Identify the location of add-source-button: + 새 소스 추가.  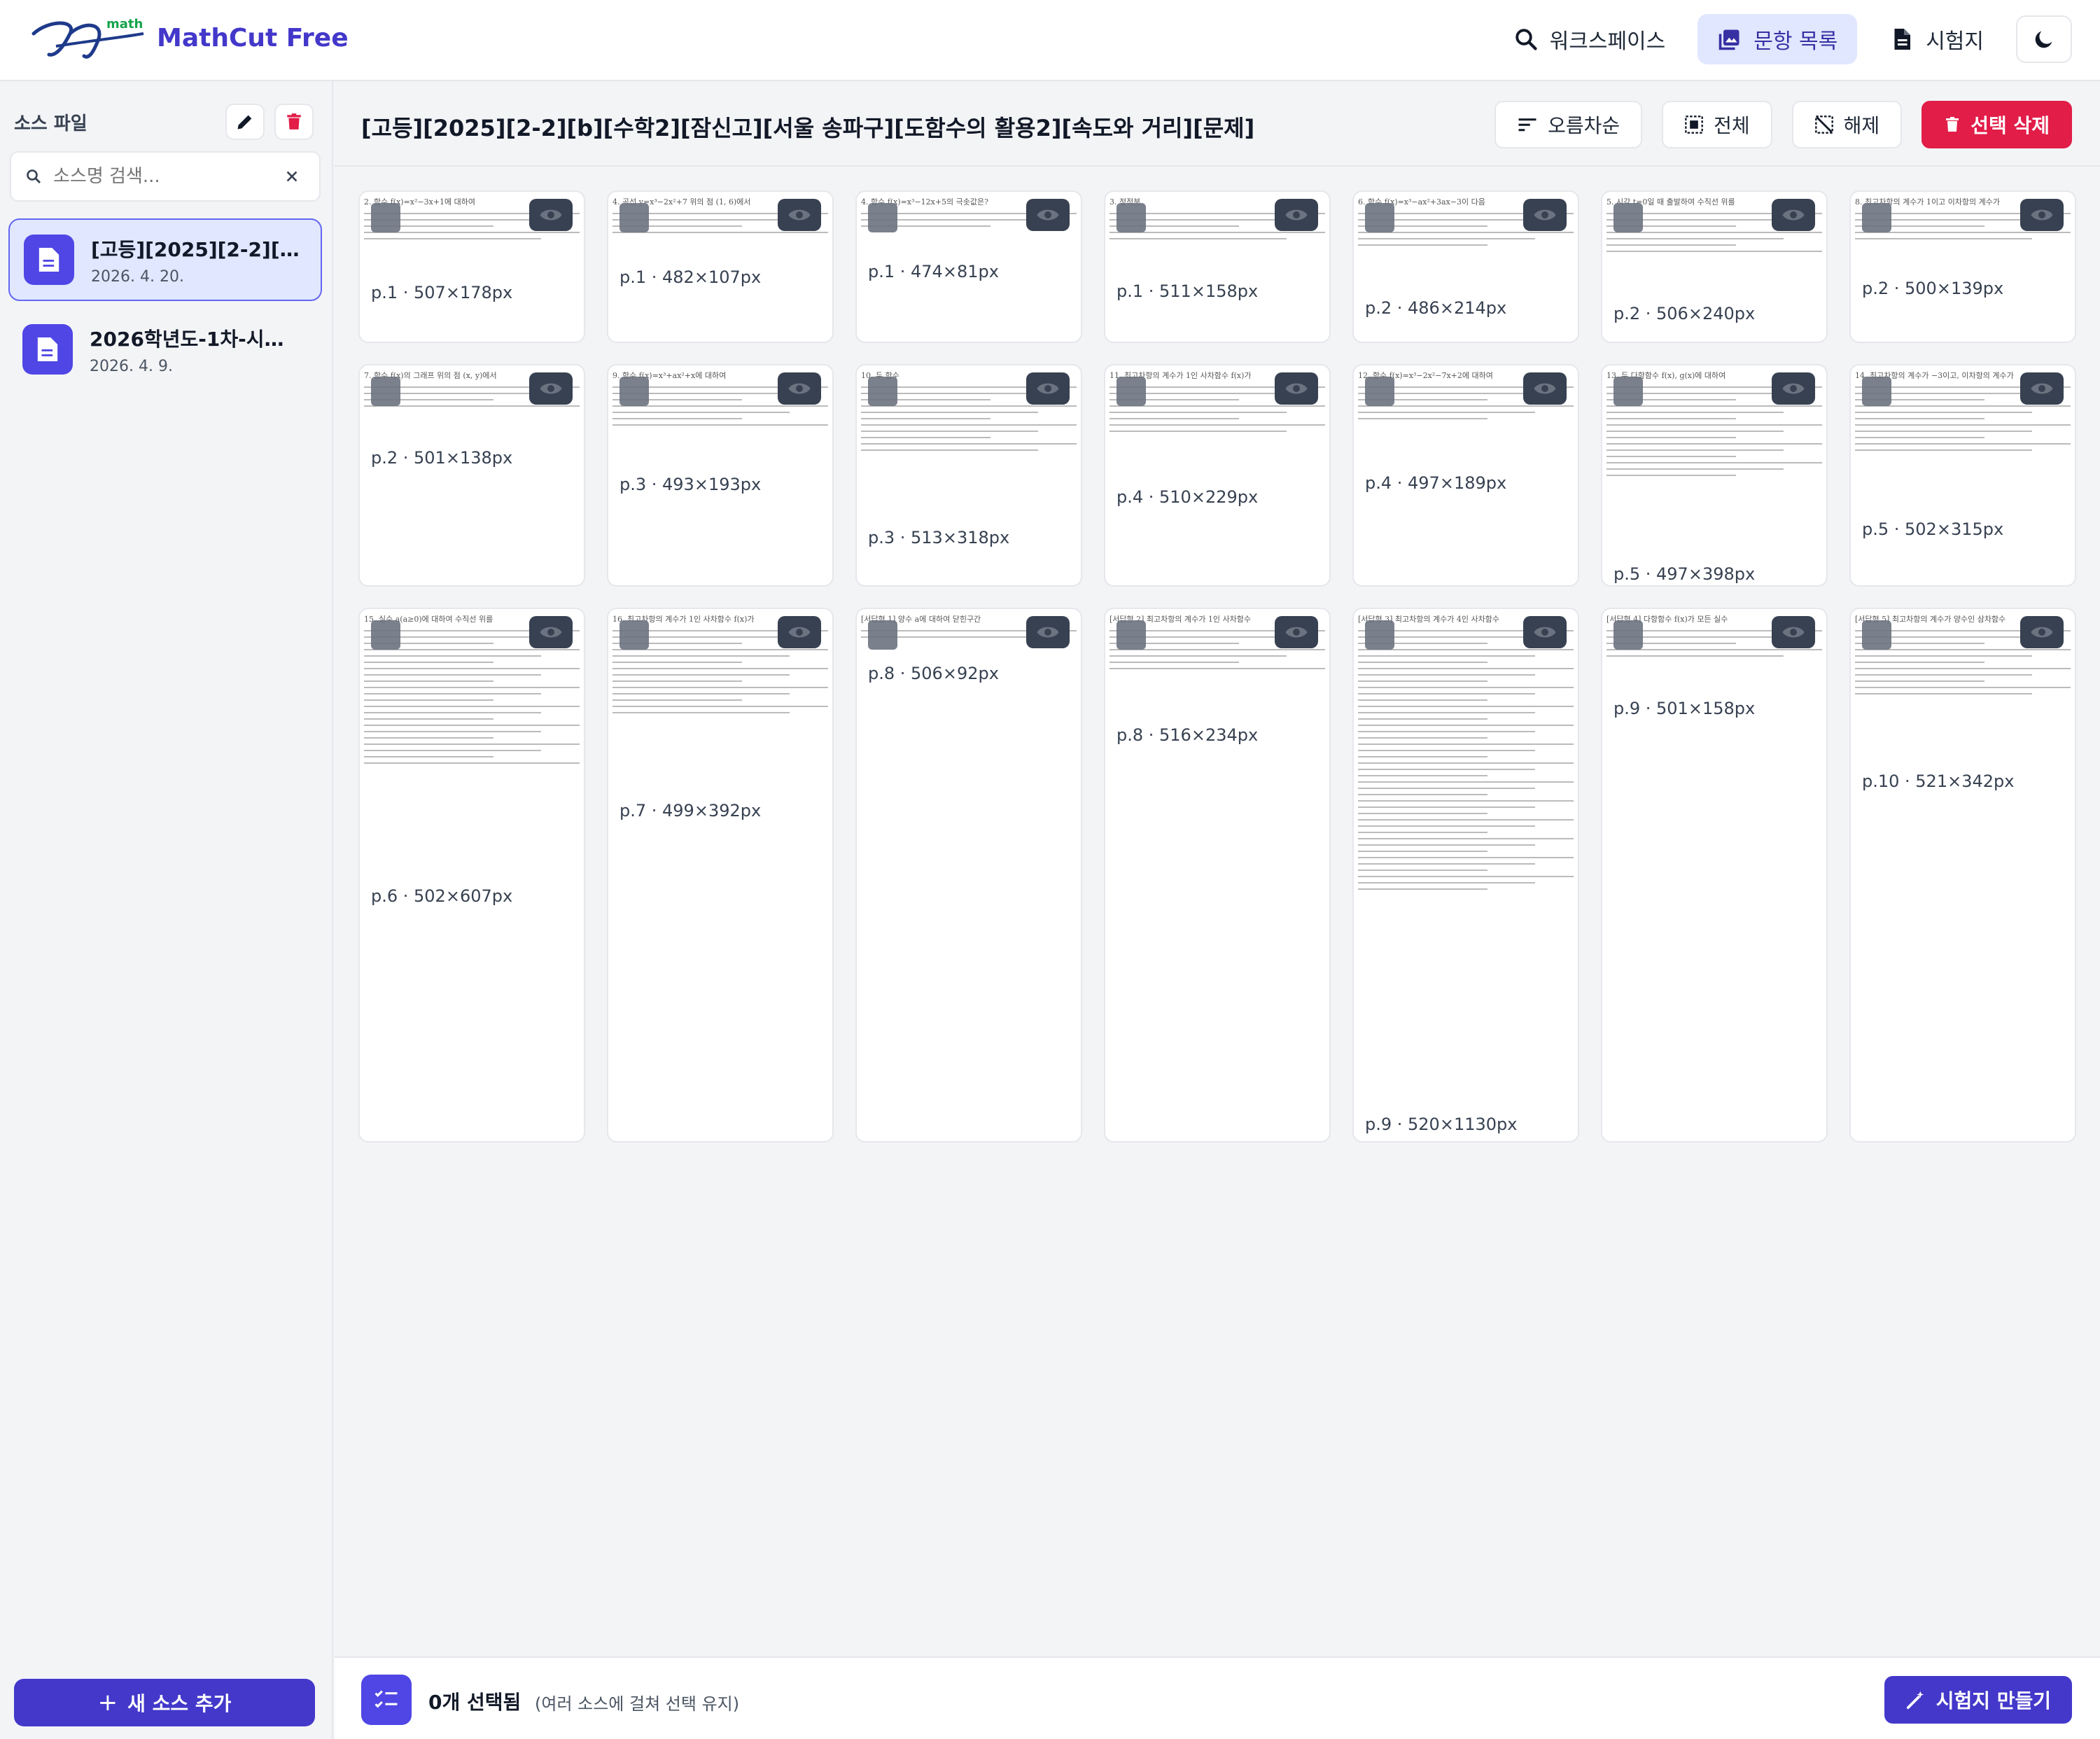
(164, 1702).